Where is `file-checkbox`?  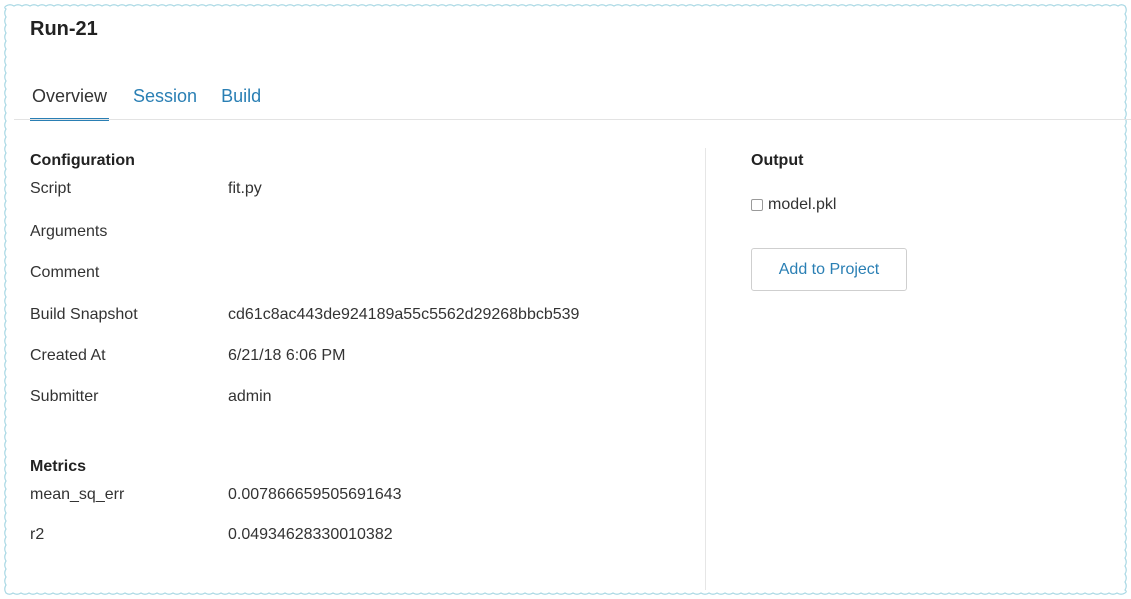 file-checkbox is located at coordinates (757, 205).